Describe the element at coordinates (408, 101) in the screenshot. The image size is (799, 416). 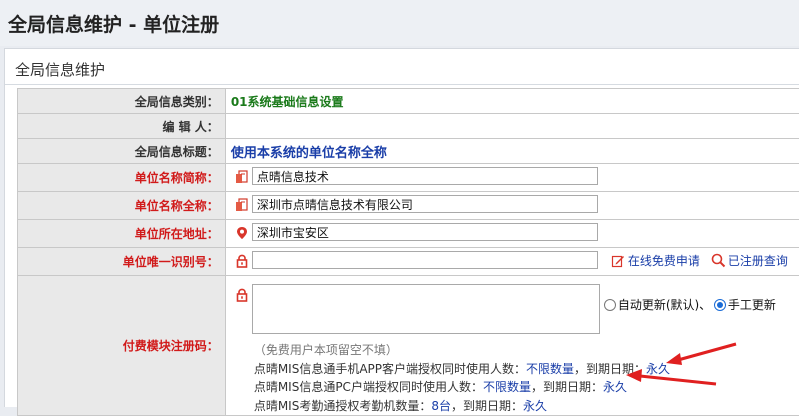
I see `form-row-category: 全局信息类别： 01系统基础信息设置` at that location.